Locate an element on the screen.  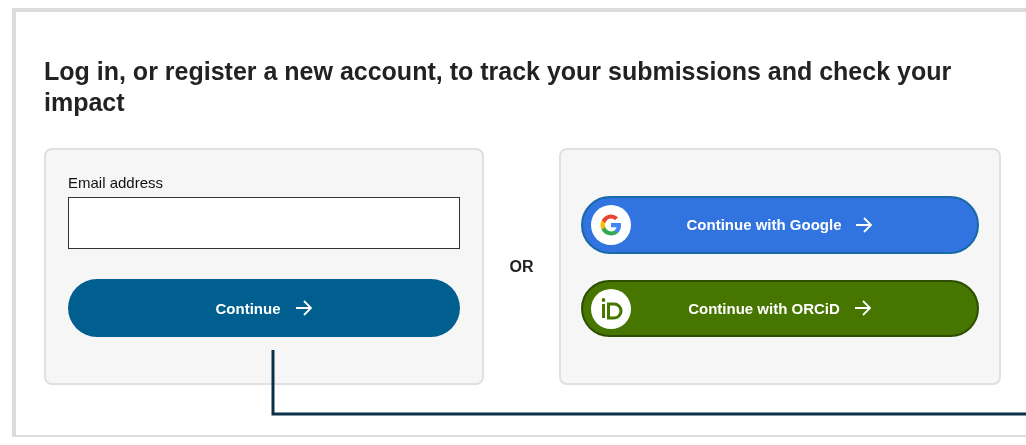
id-logo-icon is located at coordinates (611, 308).